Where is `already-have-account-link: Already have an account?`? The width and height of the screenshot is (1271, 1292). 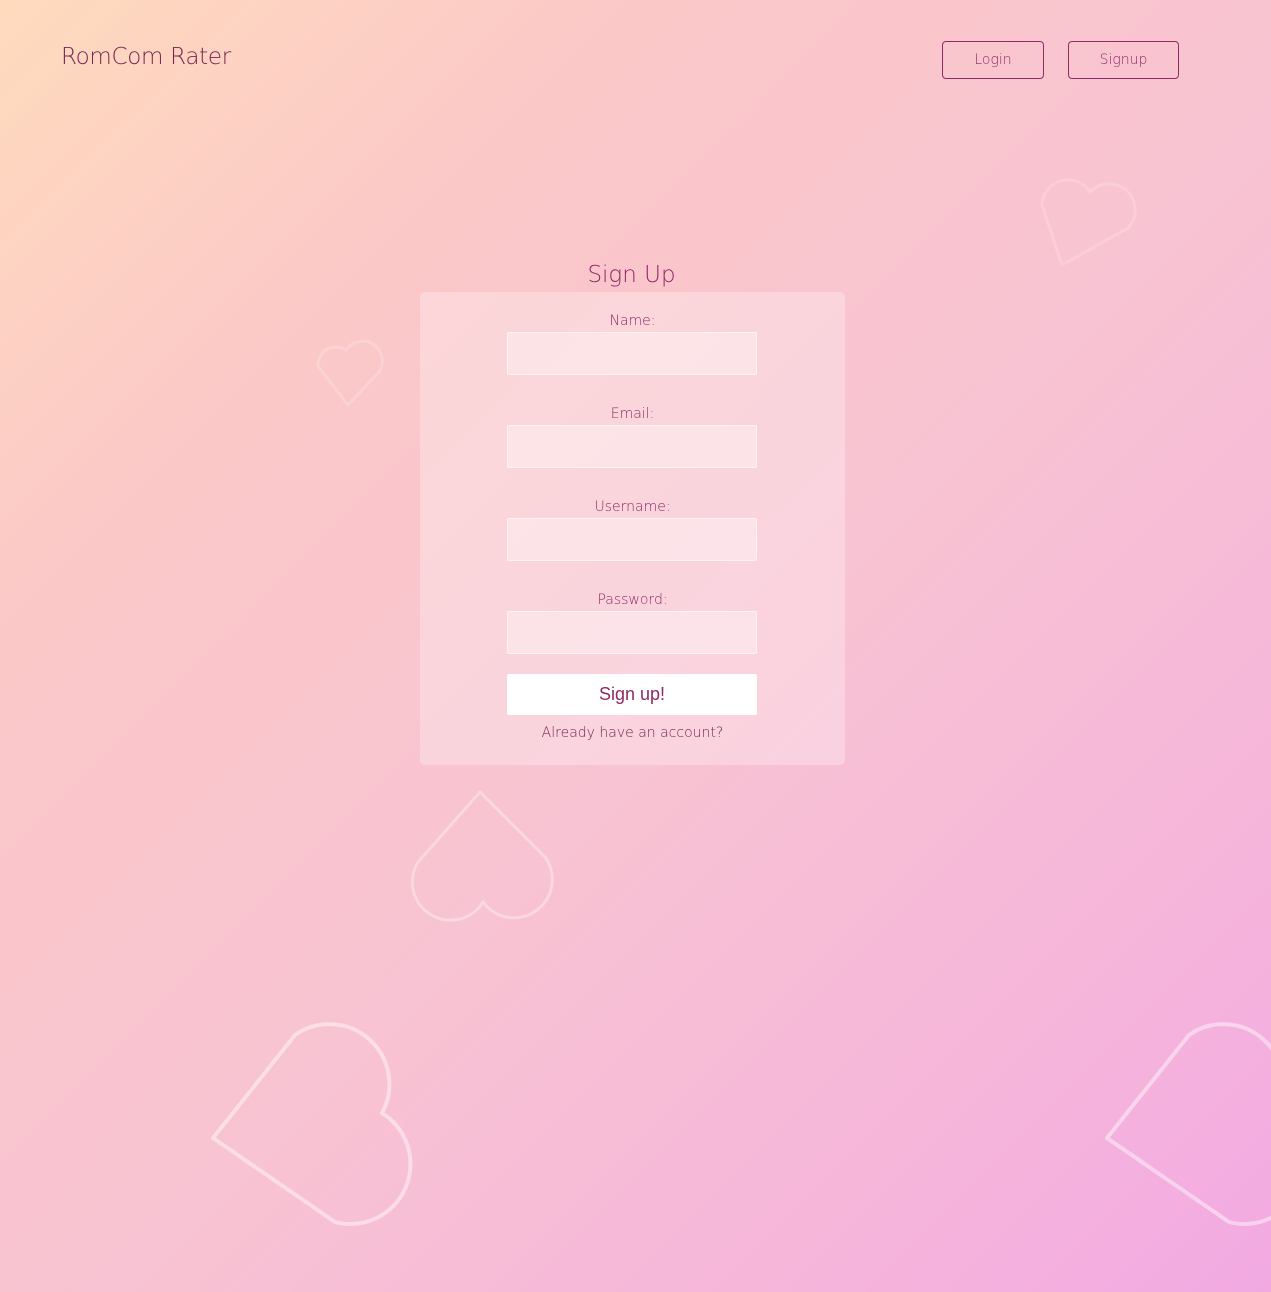 already-have-account-link: Already have an account? is located at coordinates (632, 733).